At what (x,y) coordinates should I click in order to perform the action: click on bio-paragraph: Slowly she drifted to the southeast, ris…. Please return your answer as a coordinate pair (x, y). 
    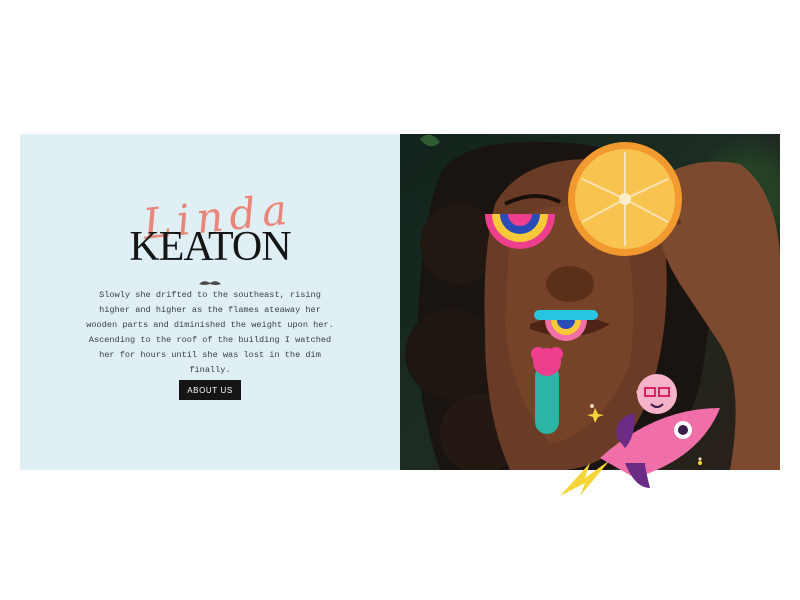
    Looking at the image, I should click on (210, 332).